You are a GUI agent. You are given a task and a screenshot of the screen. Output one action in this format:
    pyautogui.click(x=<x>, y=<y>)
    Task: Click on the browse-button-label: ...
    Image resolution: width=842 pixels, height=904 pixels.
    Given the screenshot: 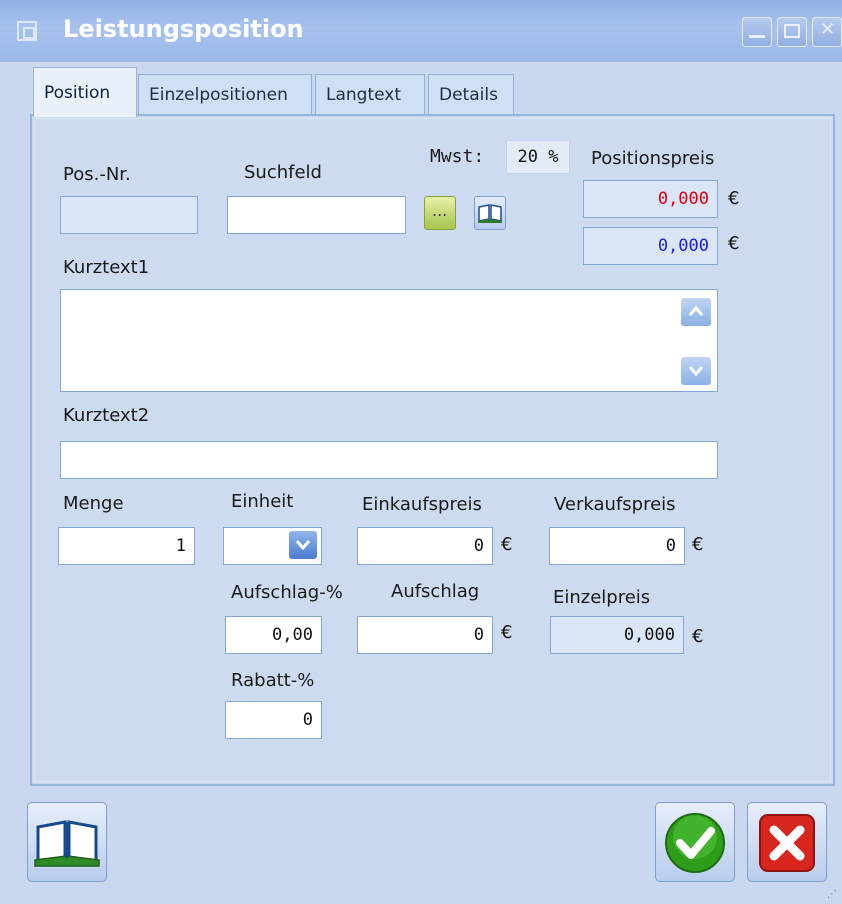 What is the action you would take?
    pyautogui.click(x=440, y=210)
    